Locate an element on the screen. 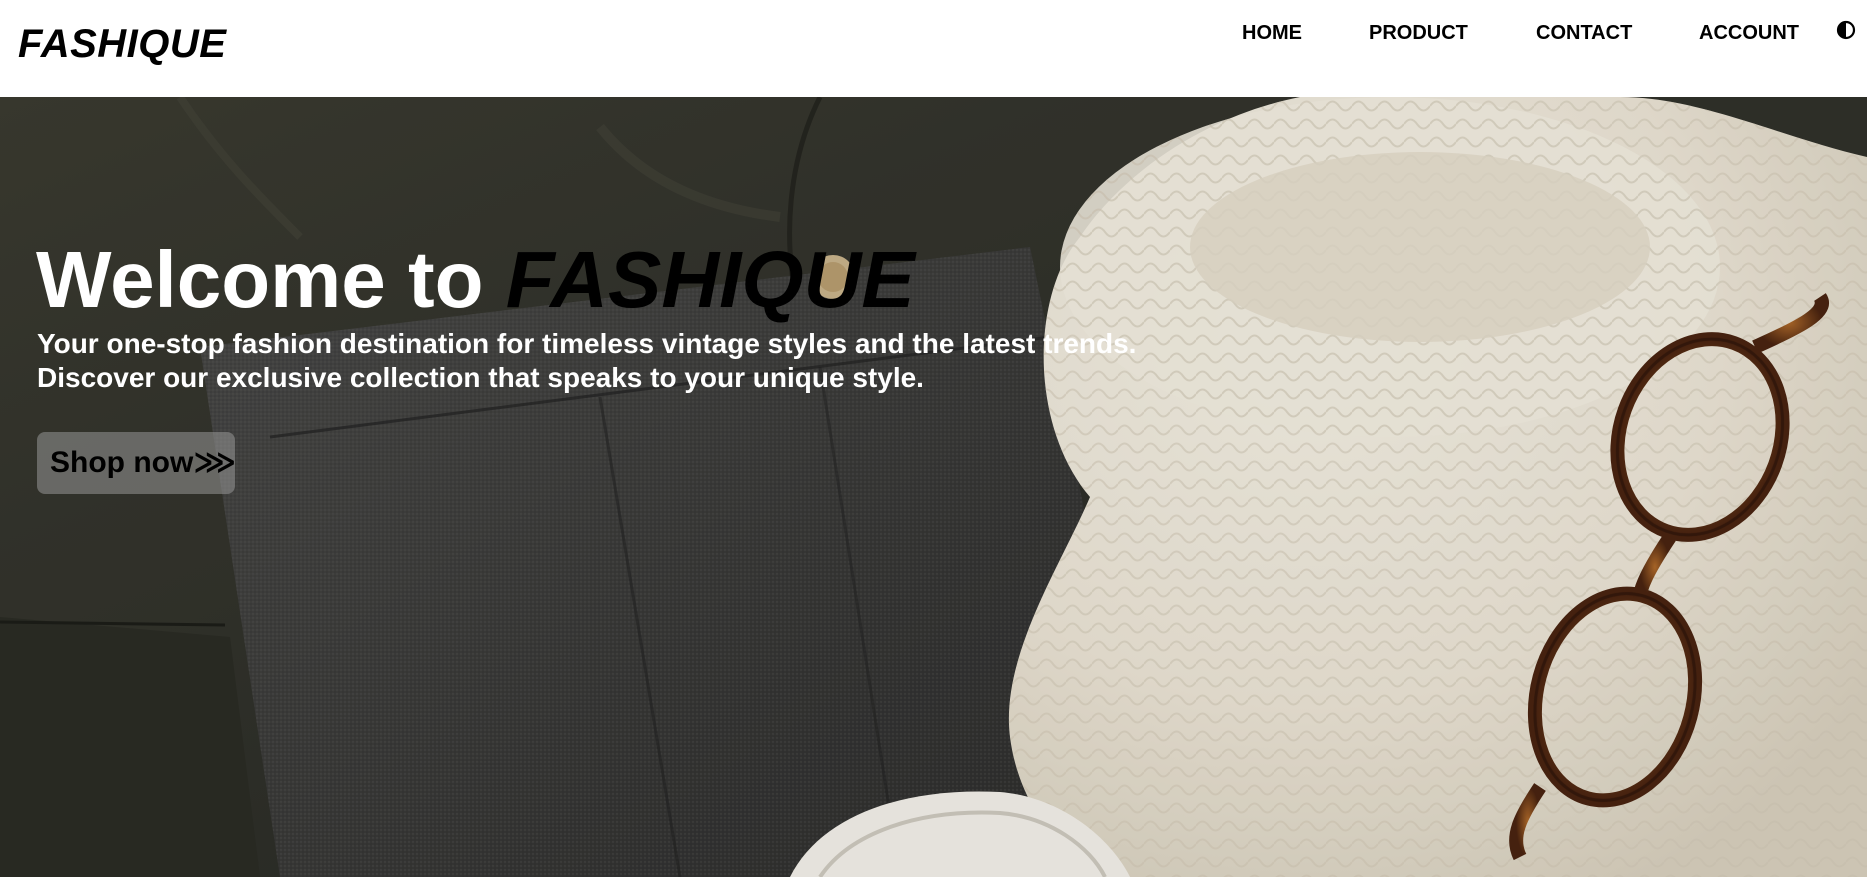 The image size is (1867, 877). site-header: FASHIQUE HOME PRODUCT CONTACT ACCOUNT is located at coordinates (933, 48).